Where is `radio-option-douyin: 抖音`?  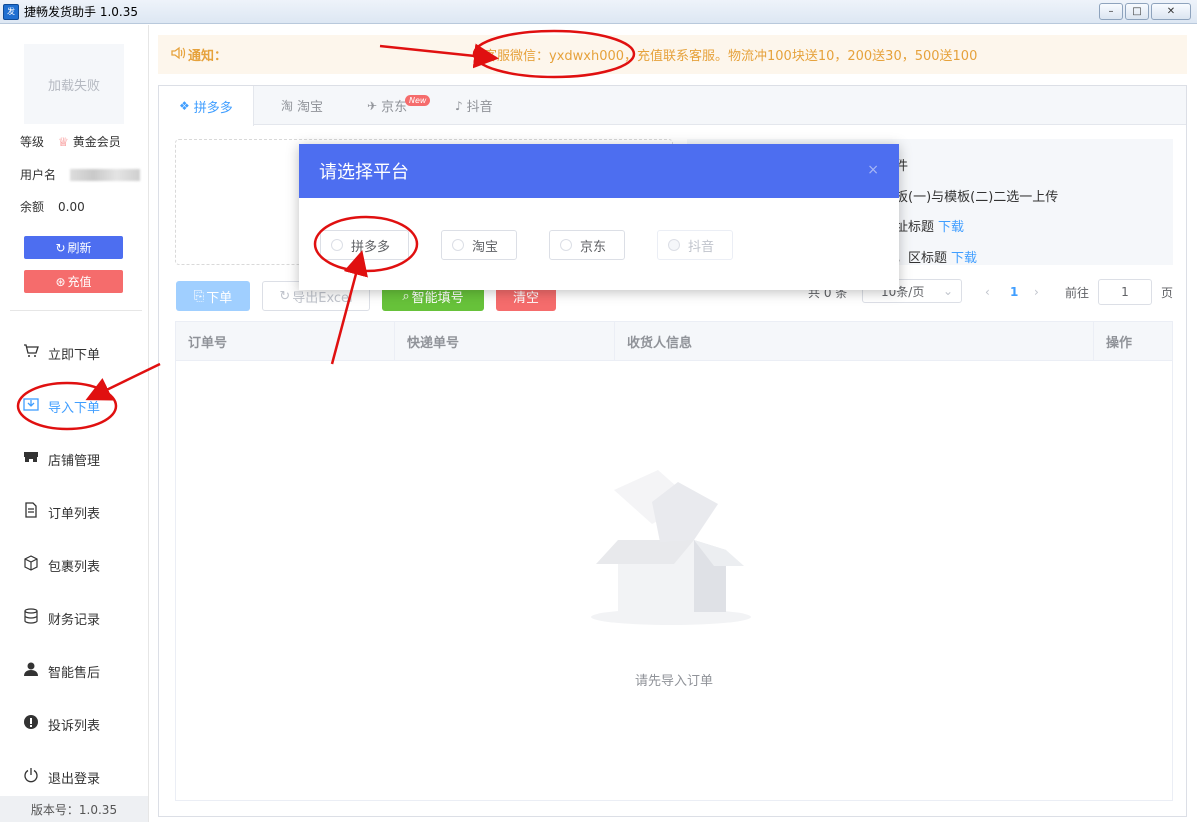 radio-option-douyin: 抖音 is located at coordinates (695, 245).